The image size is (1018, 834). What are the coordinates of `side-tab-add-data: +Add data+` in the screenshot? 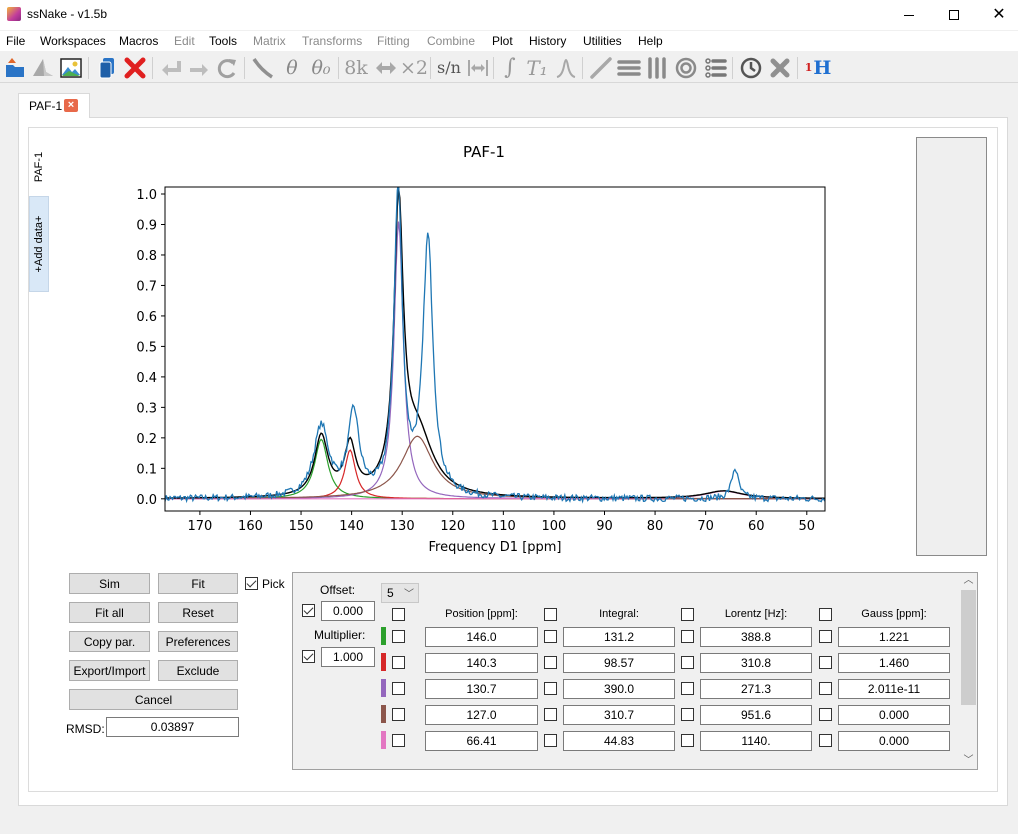 It's located at (39, 244).